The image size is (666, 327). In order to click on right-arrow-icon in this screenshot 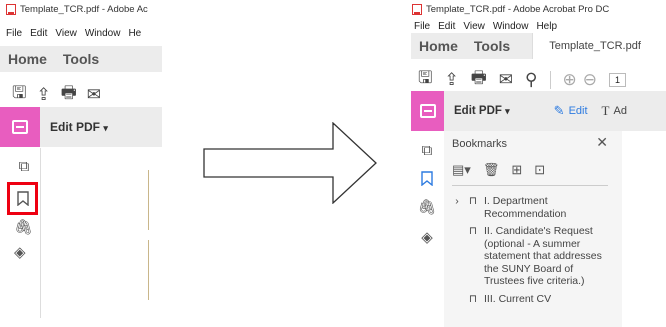, I will do `click(290, 163)`.